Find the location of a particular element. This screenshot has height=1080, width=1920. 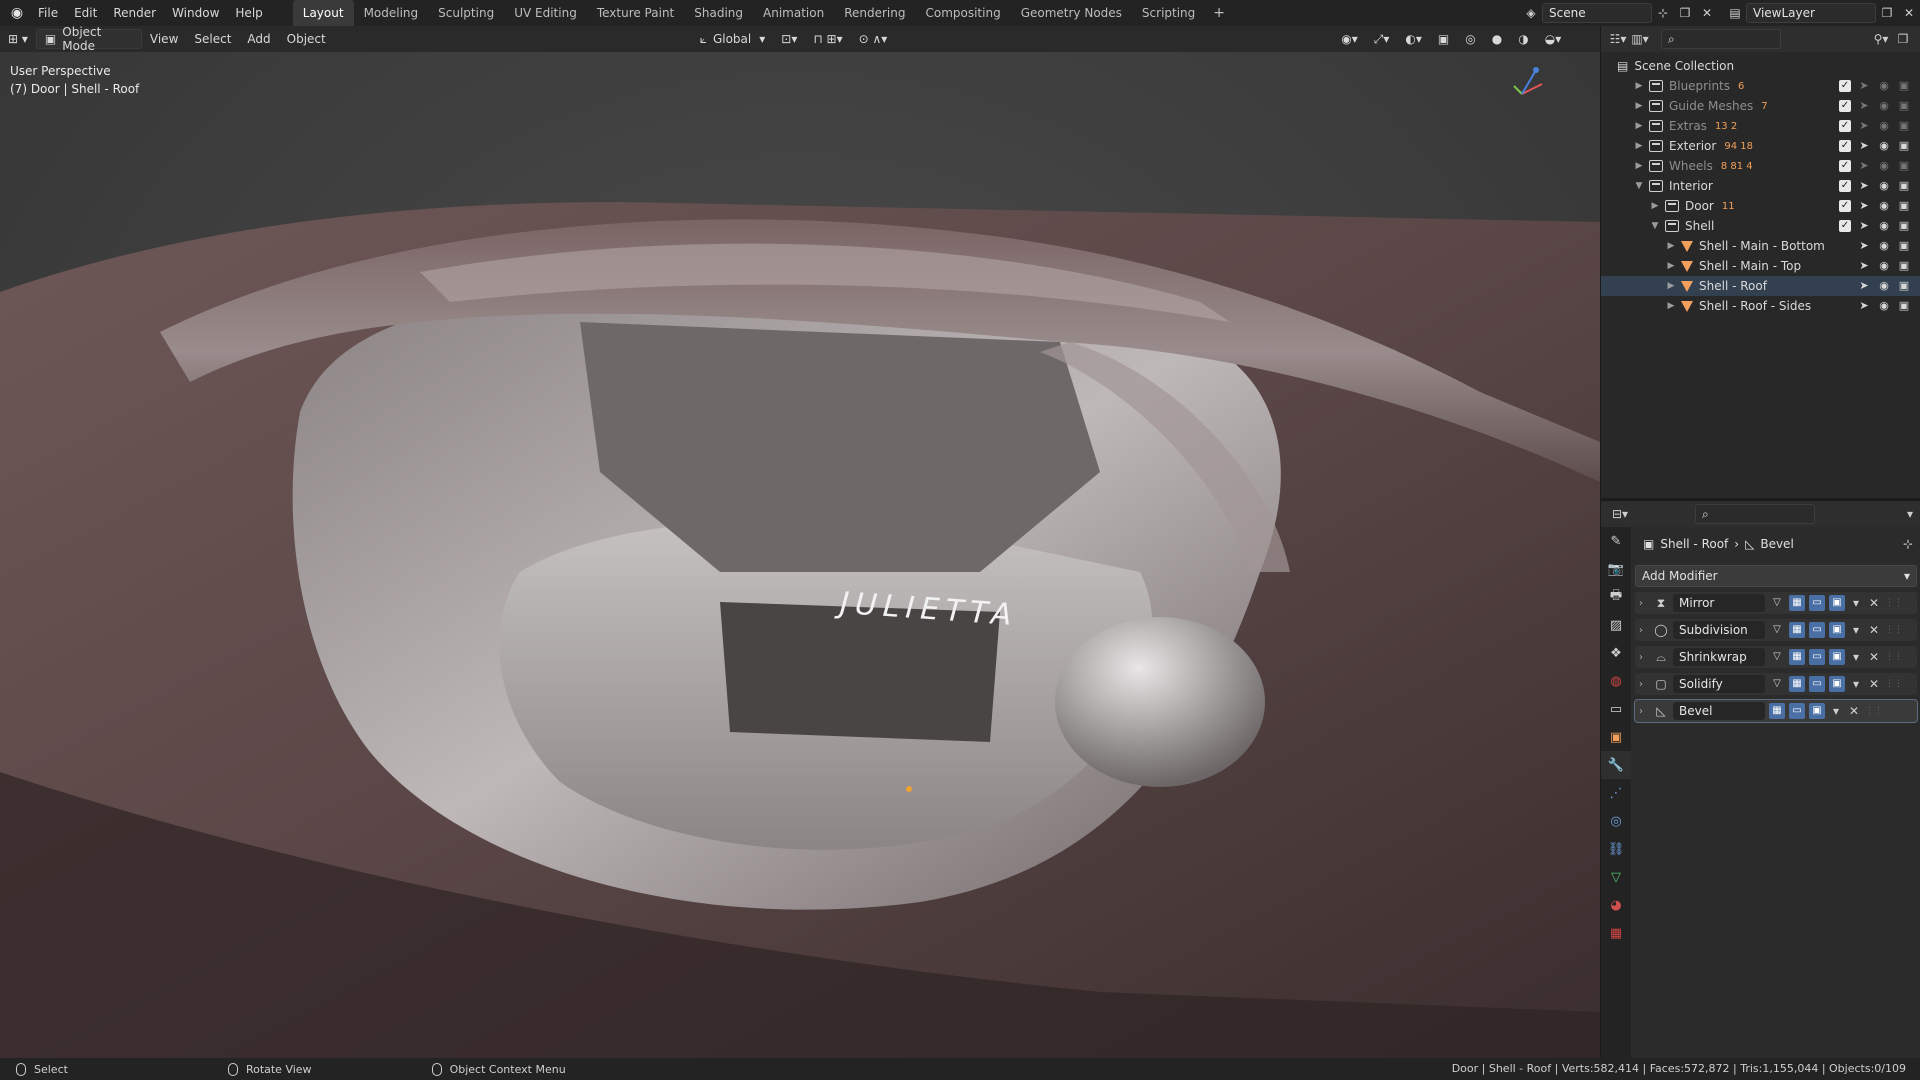

outliner-row: ▶ Exterior 94 18 ✓ ➤ ◉ ▣ is located at coordinates (1760, 146).